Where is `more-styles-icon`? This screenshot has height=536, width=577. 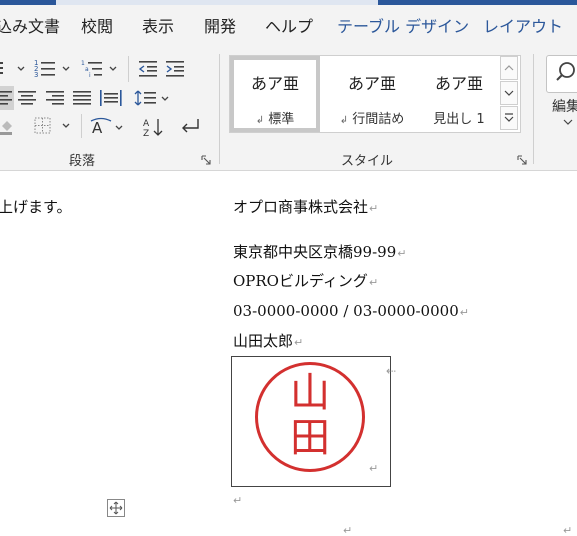 more-styles-icon is located at coordinates (509, 117).